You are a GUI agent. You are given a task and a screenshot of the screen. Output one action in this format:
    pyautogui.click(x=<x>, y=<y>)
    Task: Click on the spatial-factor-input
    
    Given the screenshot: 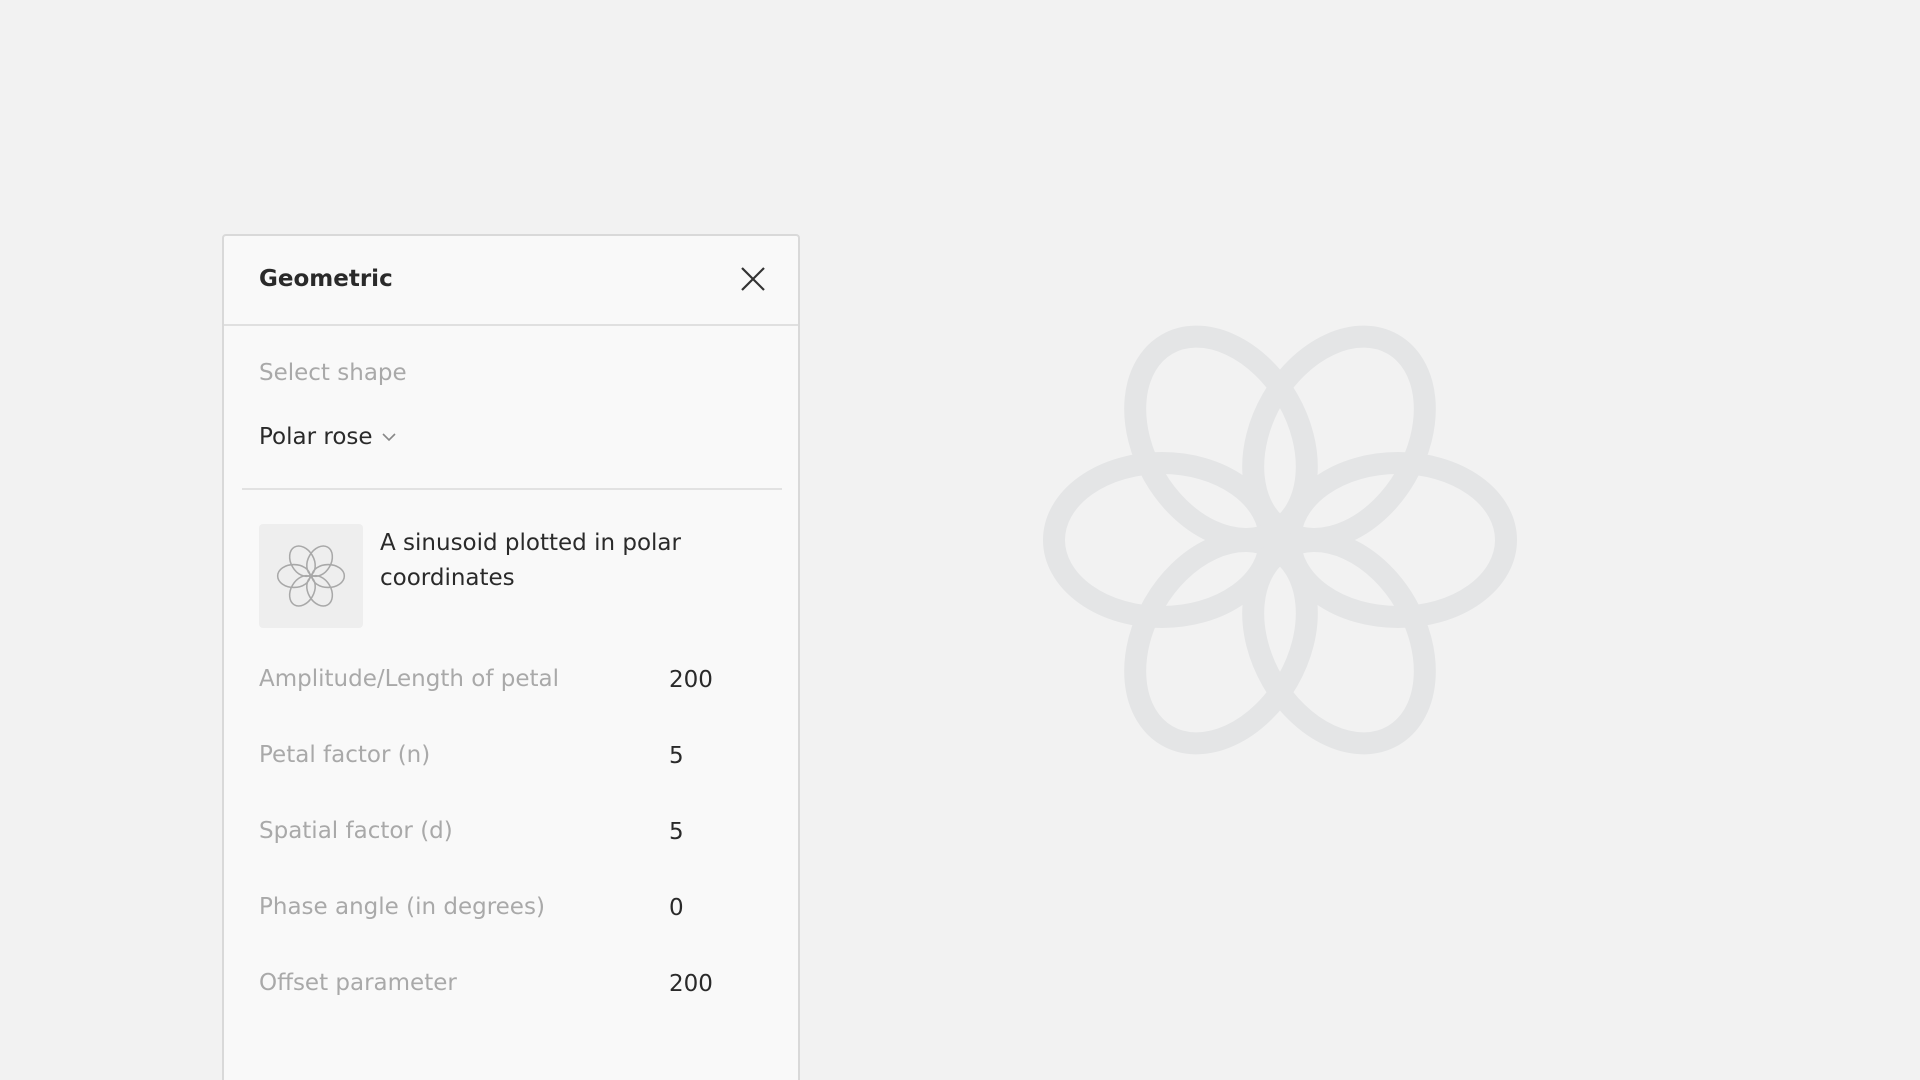 What is the action you would take?
    pyautogui.click(x=719, y=832)
    